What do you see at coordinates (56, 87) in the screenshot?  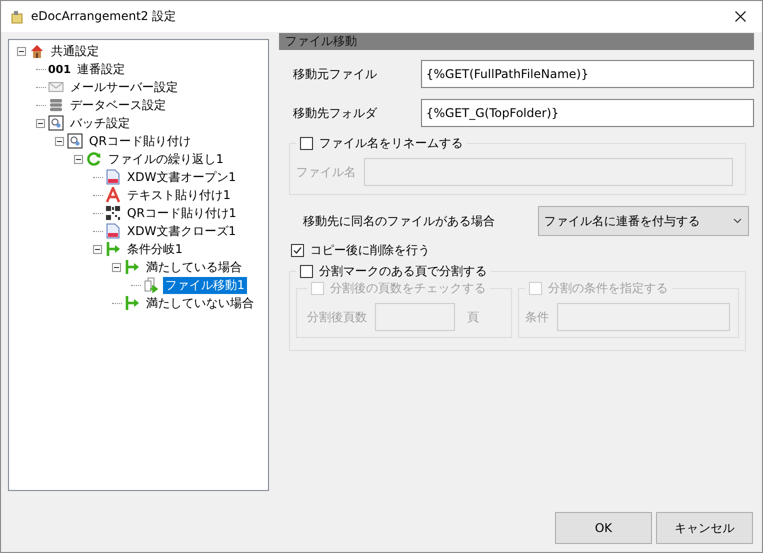 I see `envelope-icon` at bounding box center [56, 87].